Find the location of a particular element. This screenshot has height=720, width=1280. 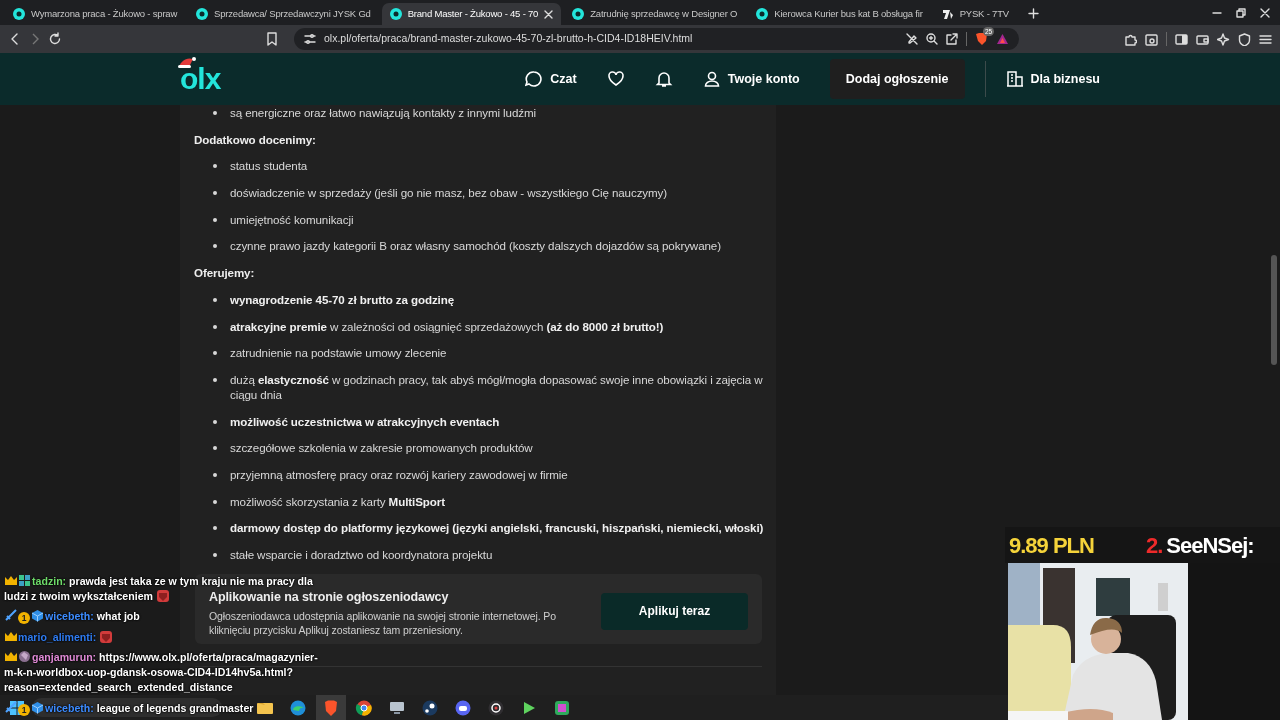

chat-text: prawda jest taka ze w tym kraju nie ma pracy dla is located at coordinates (191, 581).